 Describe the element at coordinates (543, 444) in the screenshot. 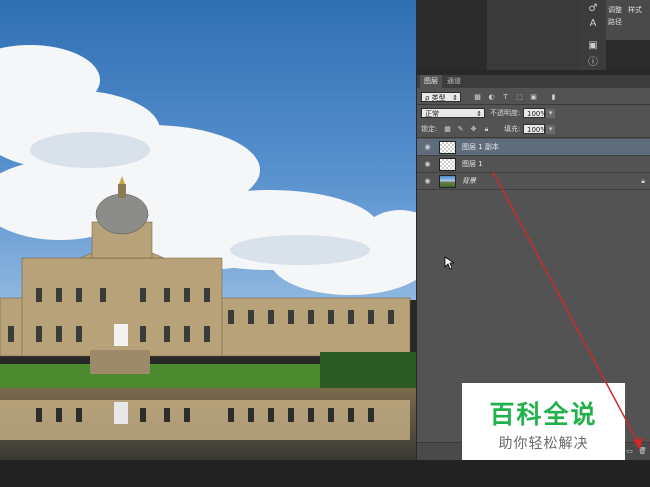

I see `watermark-subtitle: 助你轻松解决` at that location.